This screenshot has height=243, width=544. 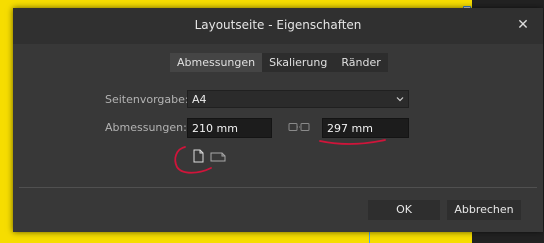 What do you see at coordinates (484, 210) in the screenshot?
I see `cancel-button: Abbrechen` at bounding box center [484, 210].